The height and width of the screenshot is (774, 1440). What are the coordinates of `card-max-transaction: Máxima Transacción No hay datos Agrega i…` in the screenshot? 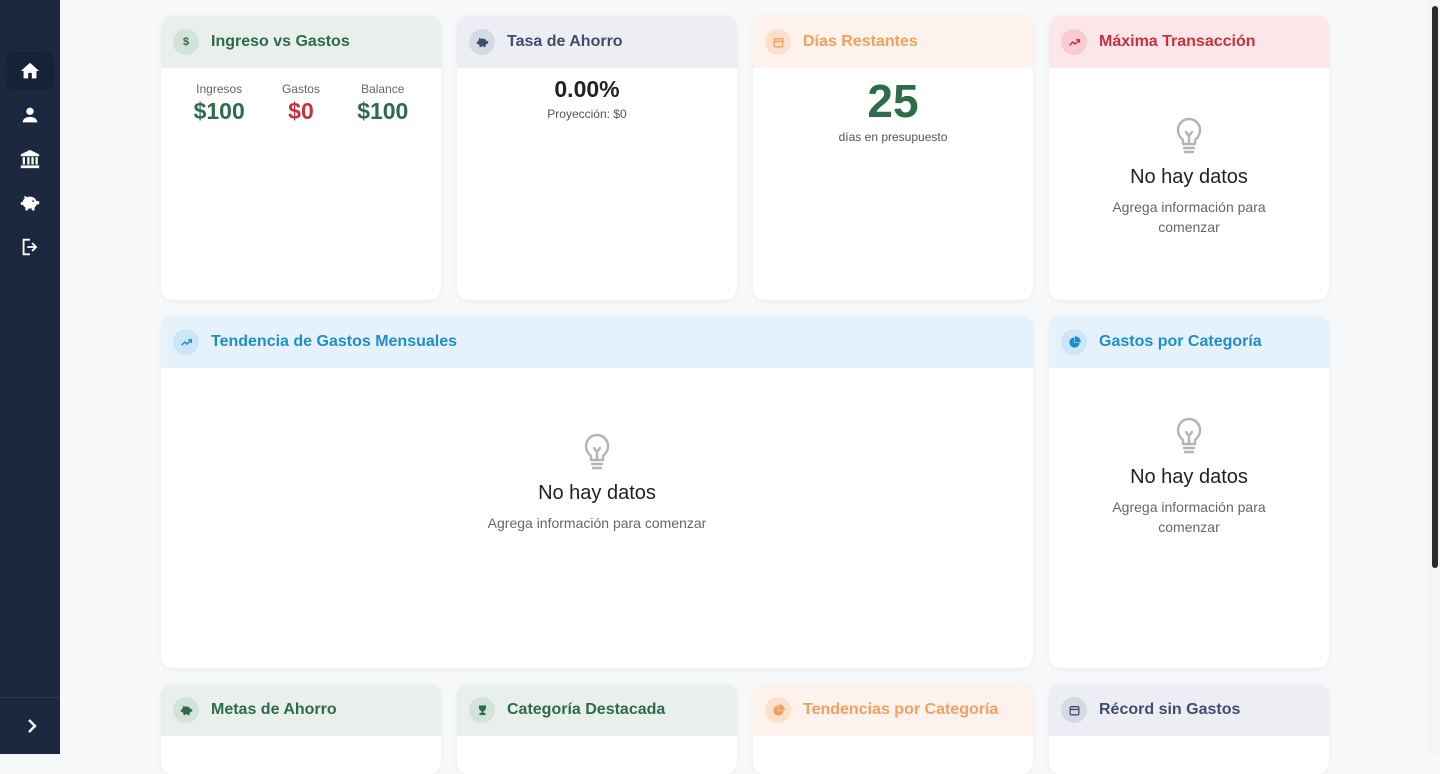 It's located at (1189, 158).